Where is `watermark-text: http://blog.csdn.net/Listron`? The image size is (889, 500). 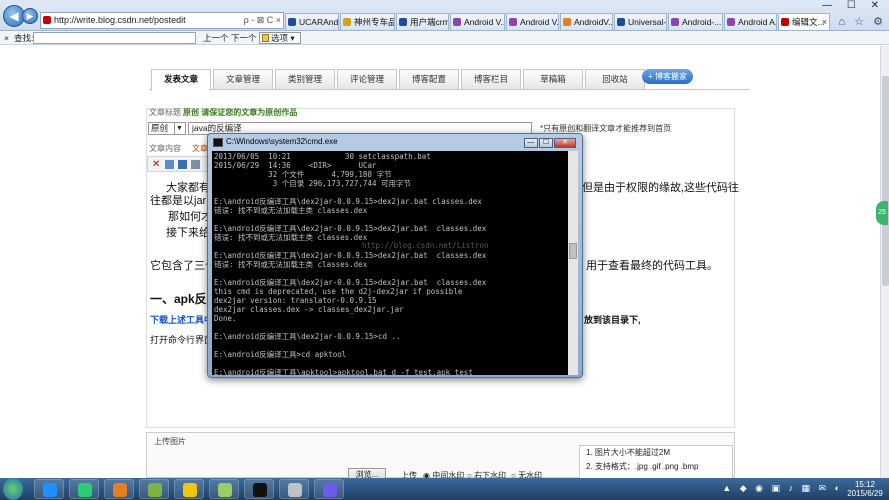 watermark-text: http://blog.csdn.net/Listron is located at coordinates (425, 245).